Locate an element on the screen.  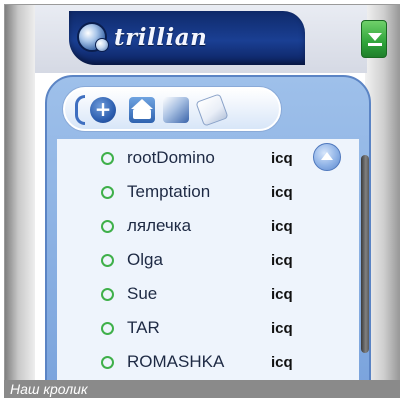
caption-bar: Наш кролик is located at coordinates (202, 389).